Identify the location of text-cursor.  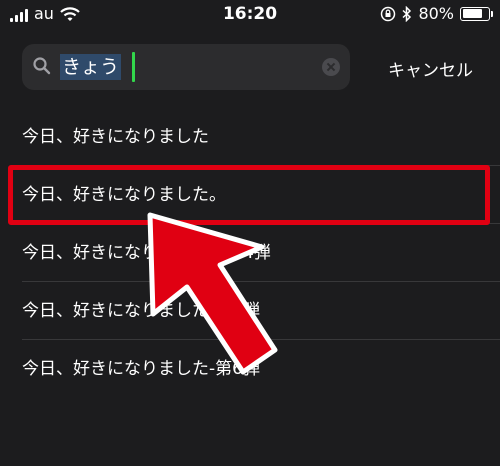
(133, 67).